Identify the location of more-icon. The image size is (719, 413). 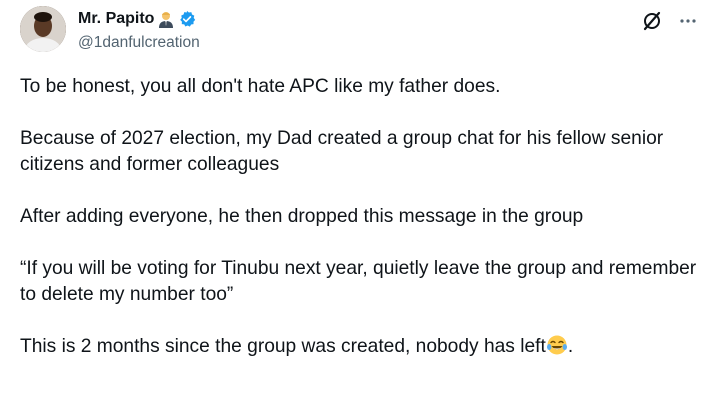
(688, 21).